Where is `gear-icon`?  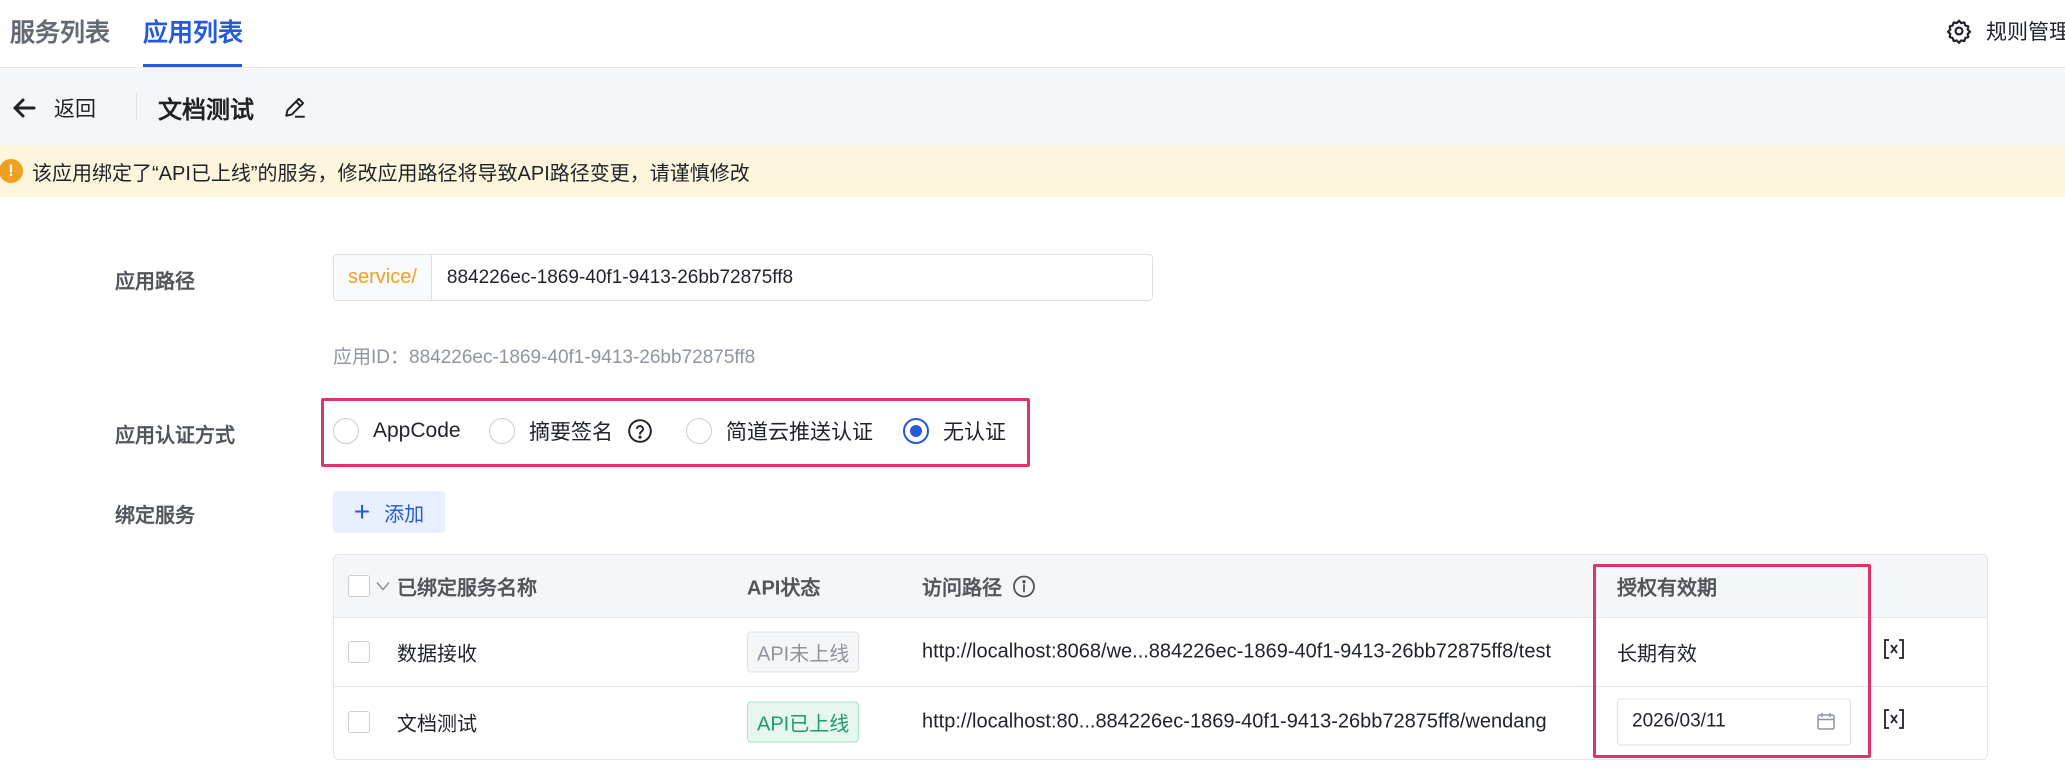 gear-icon is located at coordinates (1959, 31).